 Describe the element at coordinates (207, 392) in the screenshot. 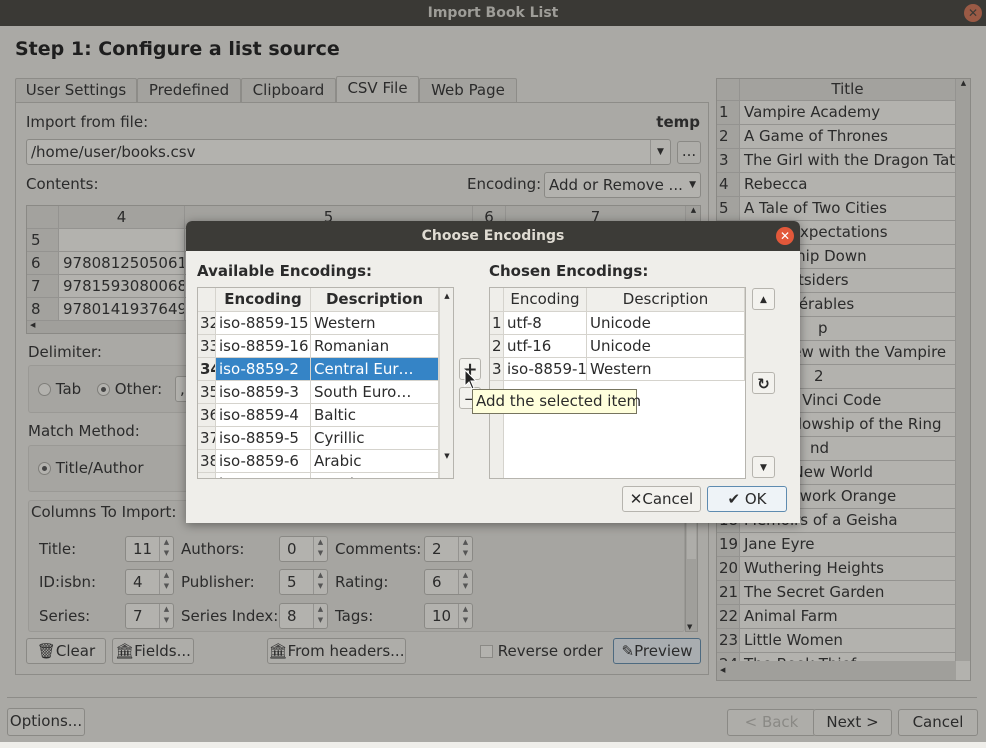

I see `row-number: 35` at that location.